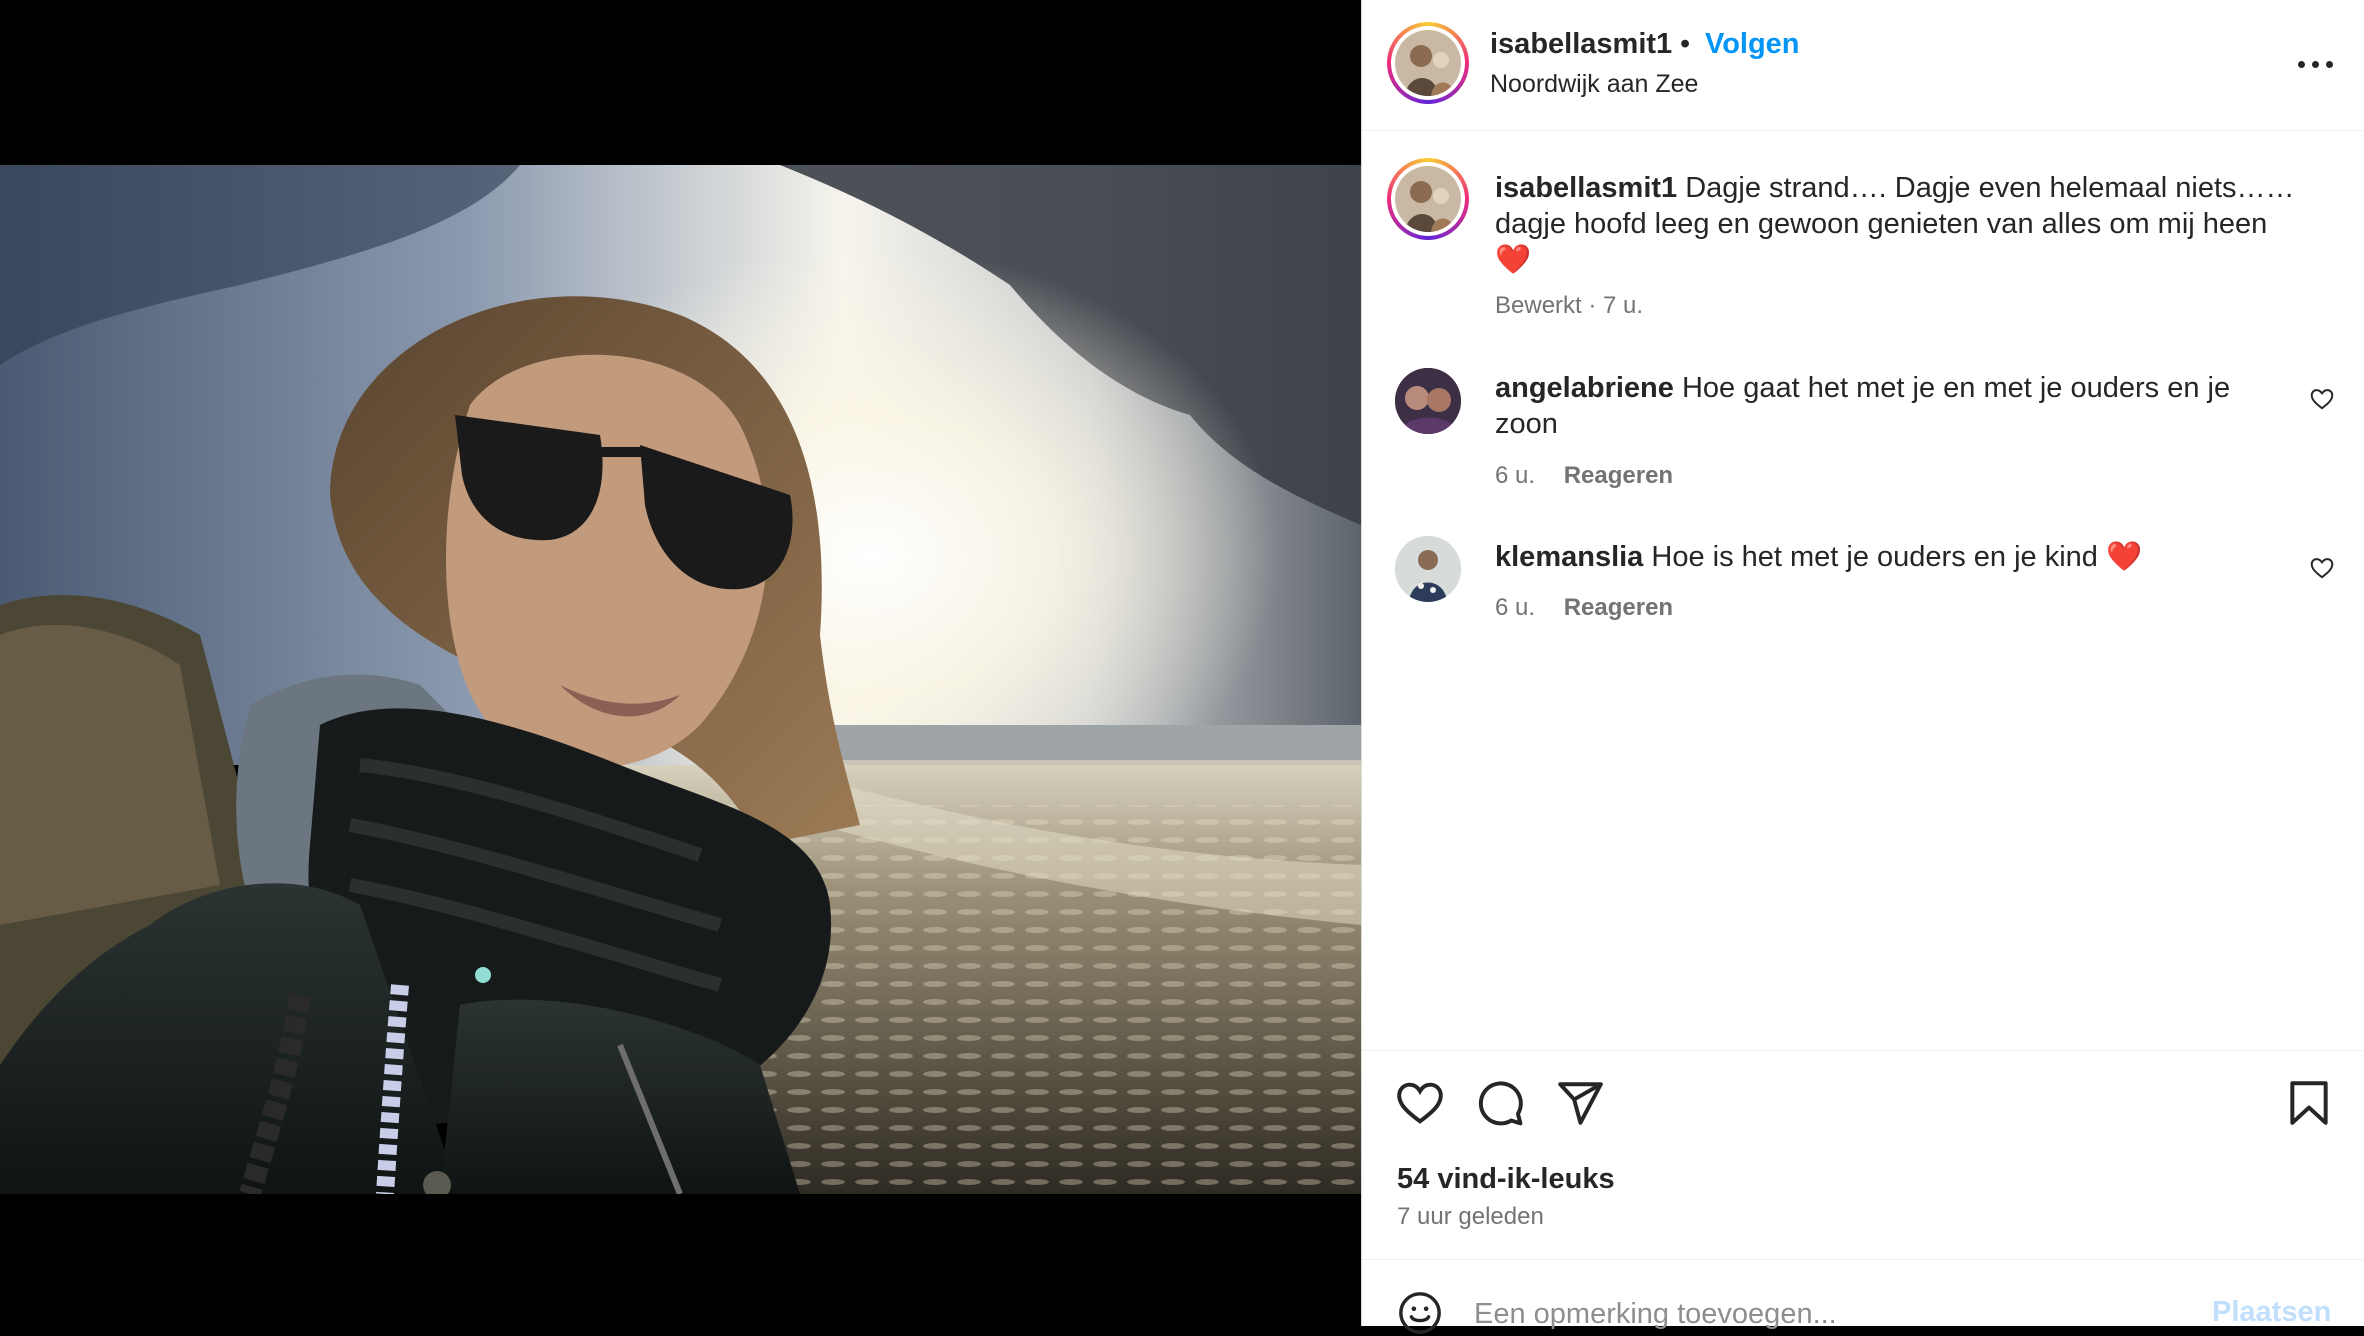 The height and width of the screenshot is (1336, 2364). I want to click on post-comment-button: Plaatsen, so click(2271, 1312).